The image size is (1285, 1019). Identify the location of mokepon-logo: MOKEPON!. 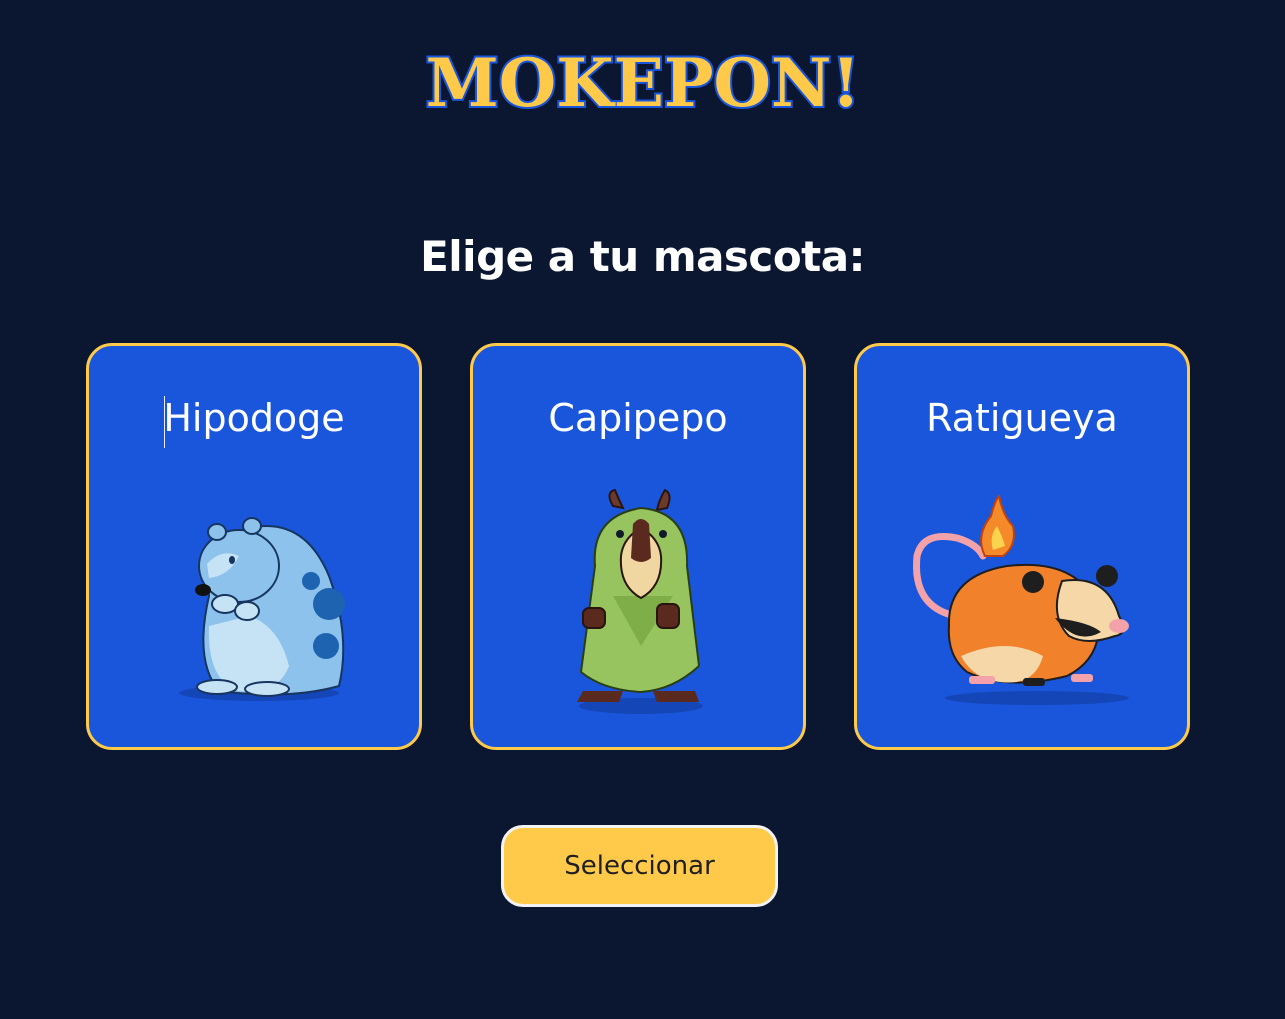
(642, 82).